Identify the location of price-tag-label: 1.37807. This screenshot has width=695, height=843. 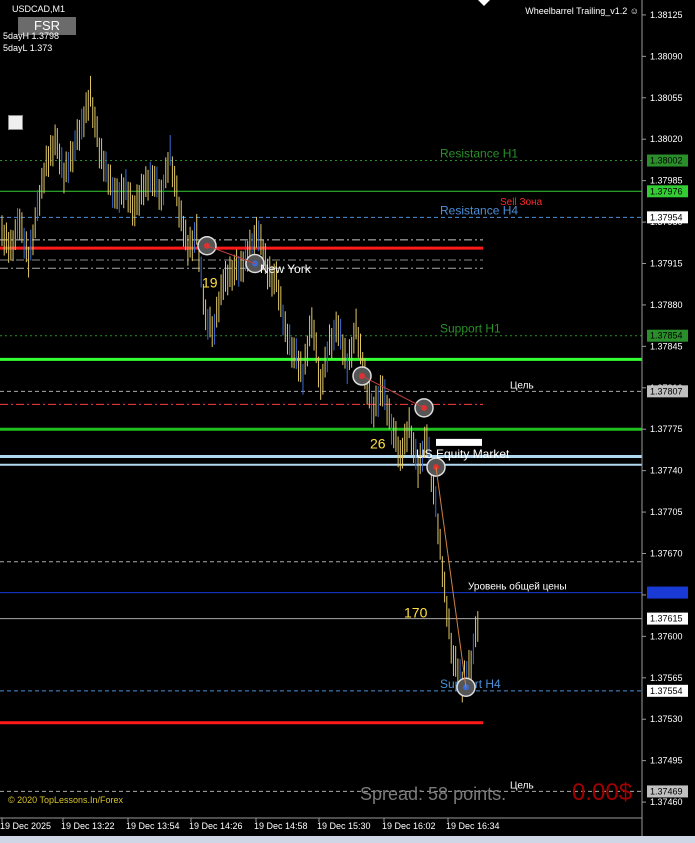
(666, 391).